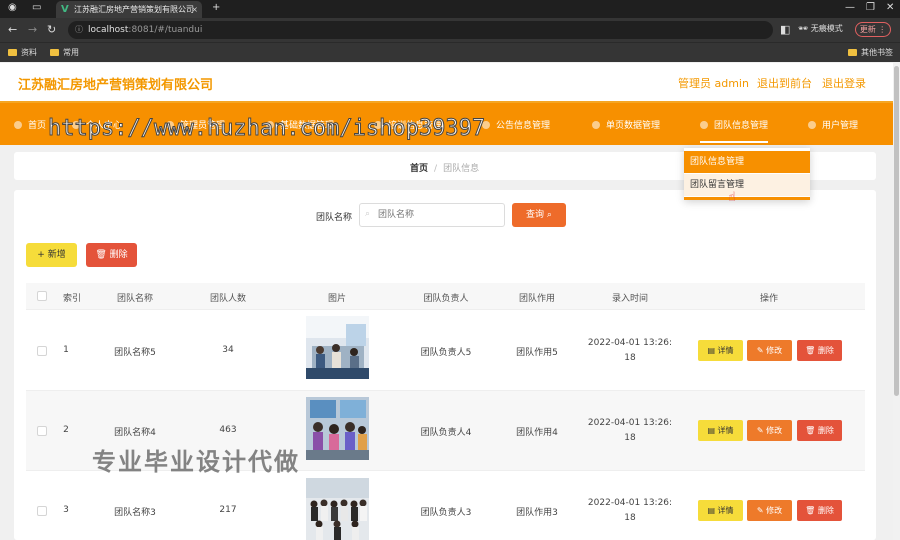 This screenshot has height=540, width=900. What do you see at coordinates (844, 83) in the screenshot?
I see `logout-link: 退出登录` at bounding box center [844, 83].